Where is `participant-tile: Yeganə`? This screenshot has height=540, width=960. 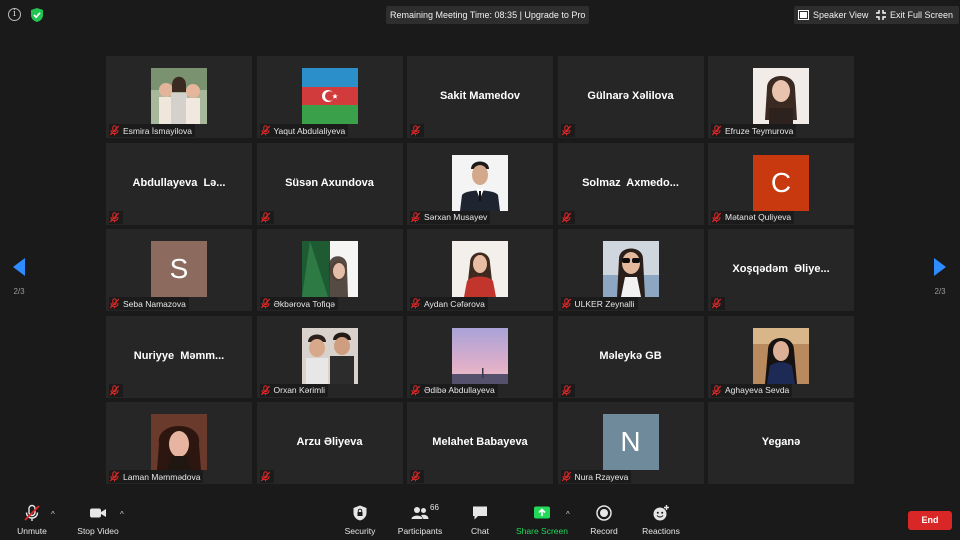
participant-tile: Yeganə is located at coordinates (781, 443).